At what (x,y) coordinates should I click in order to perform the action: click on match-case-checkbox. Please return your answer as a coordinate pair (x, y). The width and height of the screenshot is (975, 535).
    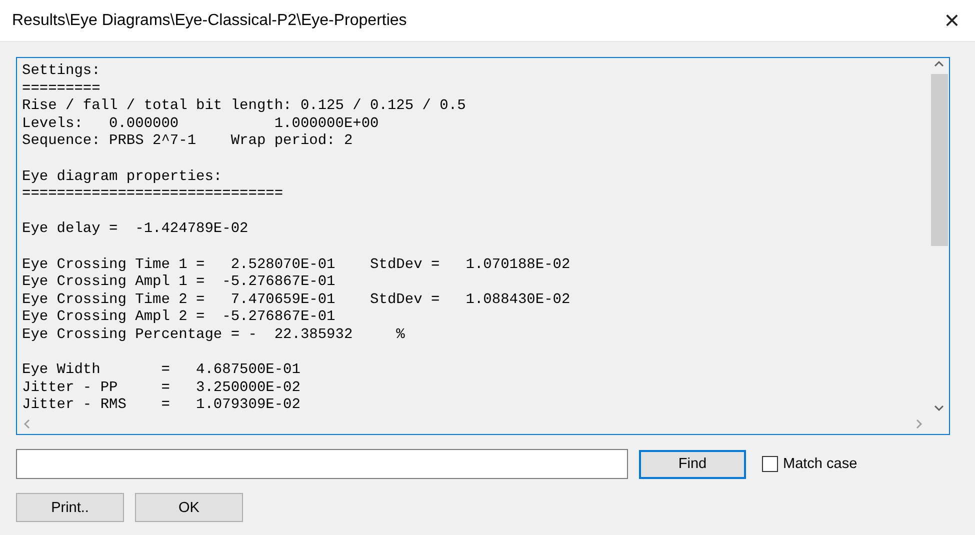
    Looking at the image, I should click on (770, 464).